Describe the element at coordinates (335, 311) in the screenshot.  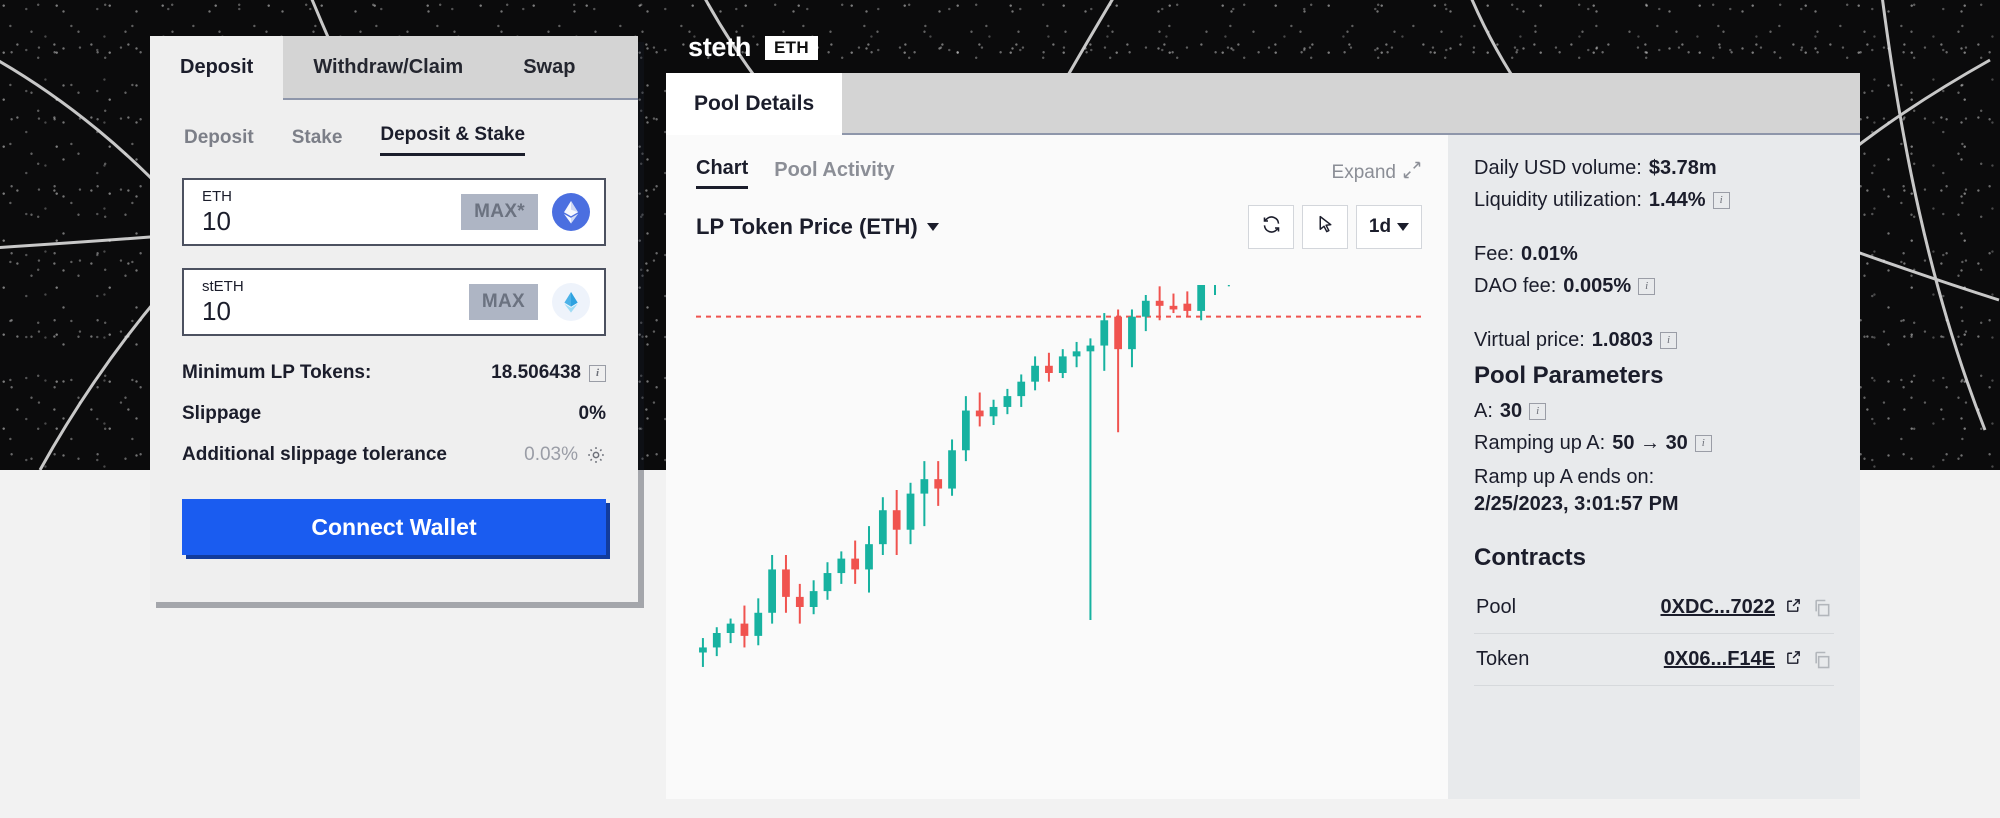
I see `amount-field-steth-value: 10` at that location.